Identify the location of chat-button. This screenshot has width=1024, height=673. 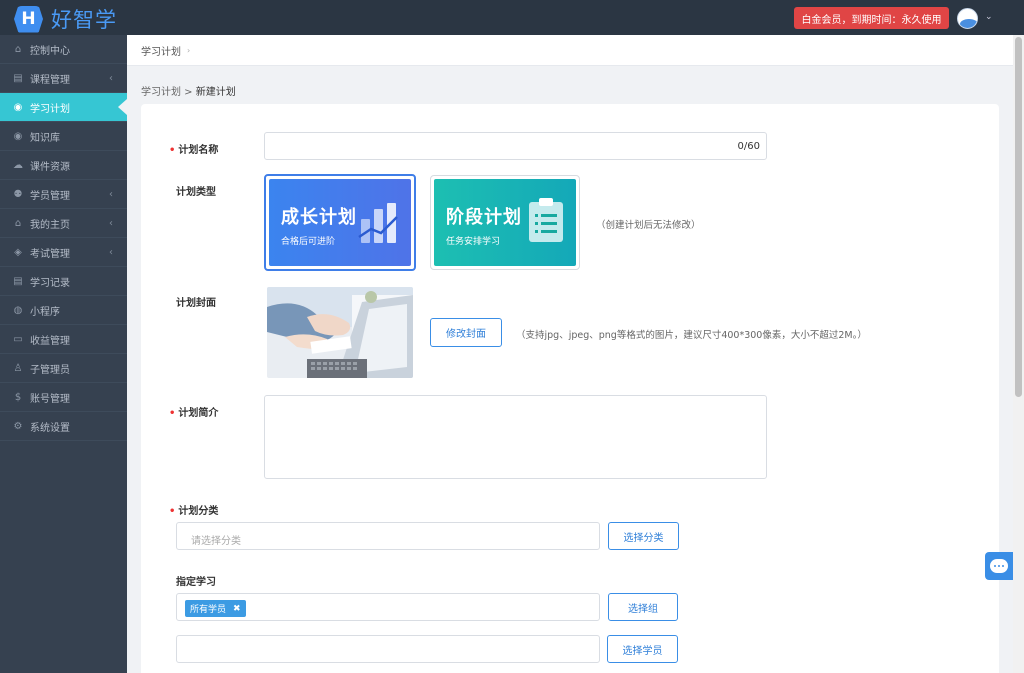
(999, 566).